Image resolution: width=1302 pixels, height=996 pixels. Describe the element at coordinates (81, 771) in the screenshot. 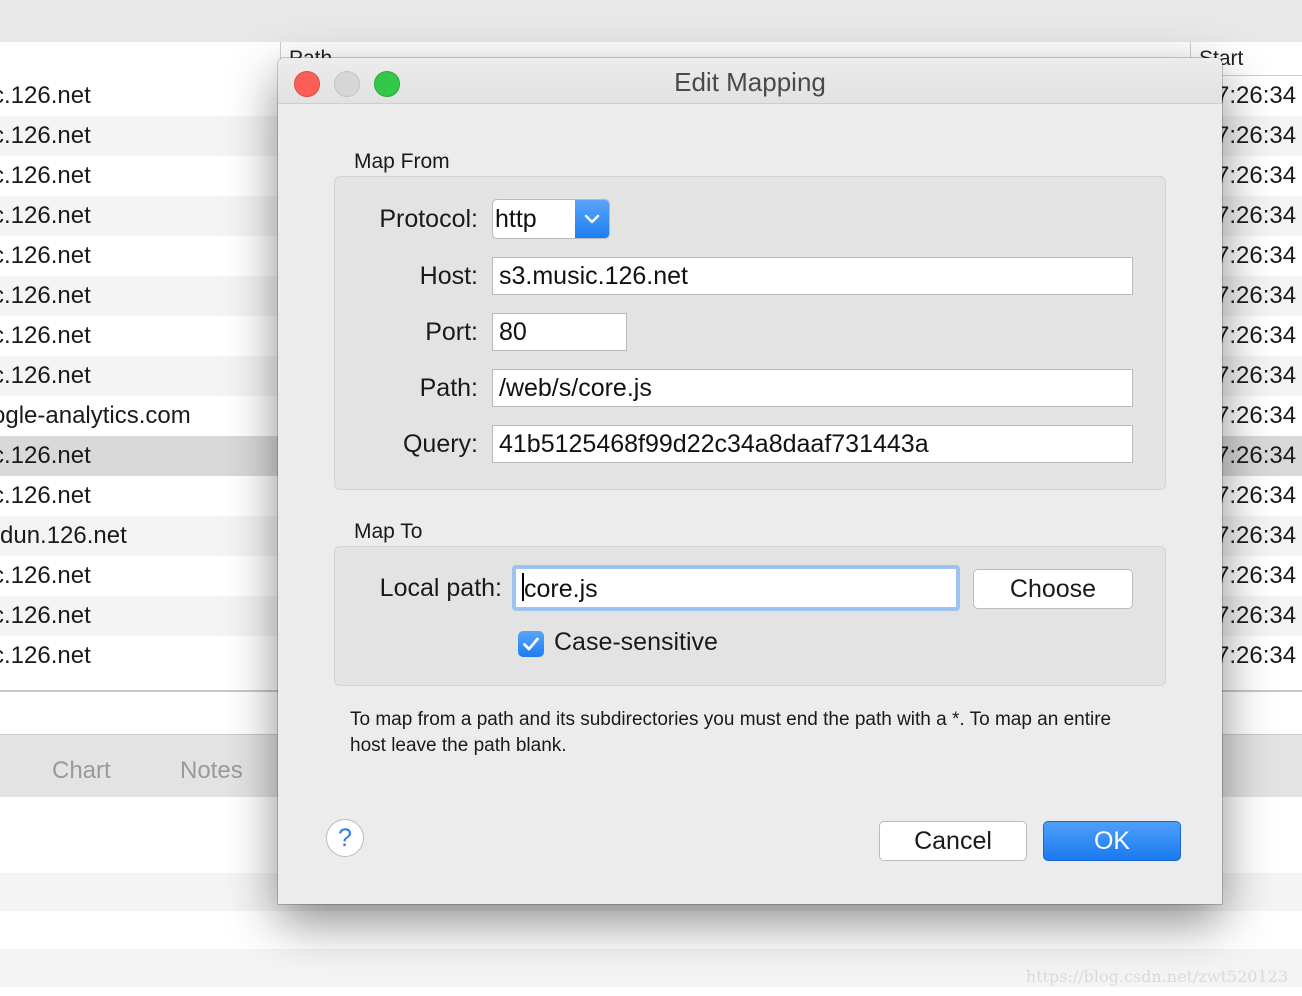

I see `tab-chart: Chart` at that location.